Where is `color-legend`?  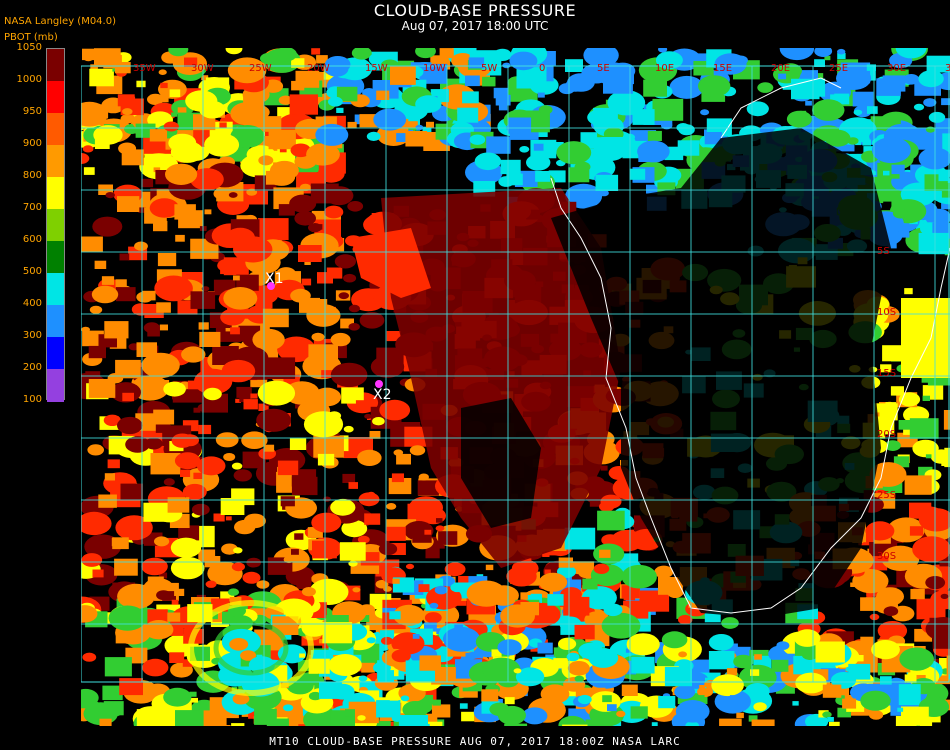 color-legend is located at coordinates (55, 225).